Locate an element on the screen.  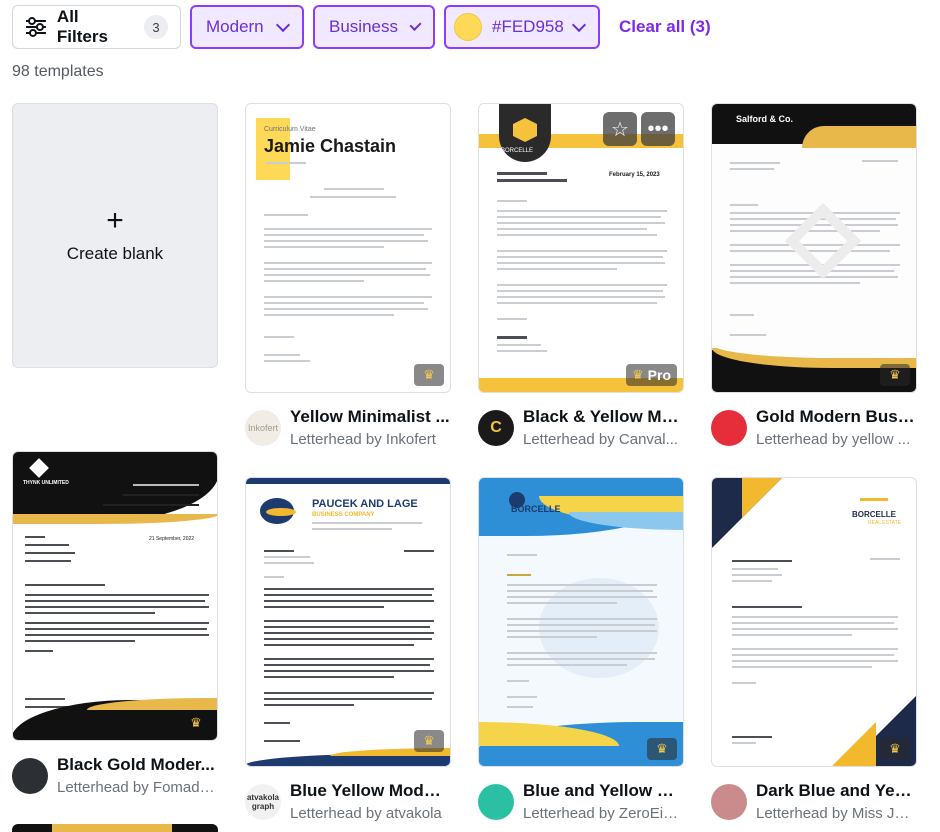
doc-date: February 15, 2023 is located at coordinates (634, 175).